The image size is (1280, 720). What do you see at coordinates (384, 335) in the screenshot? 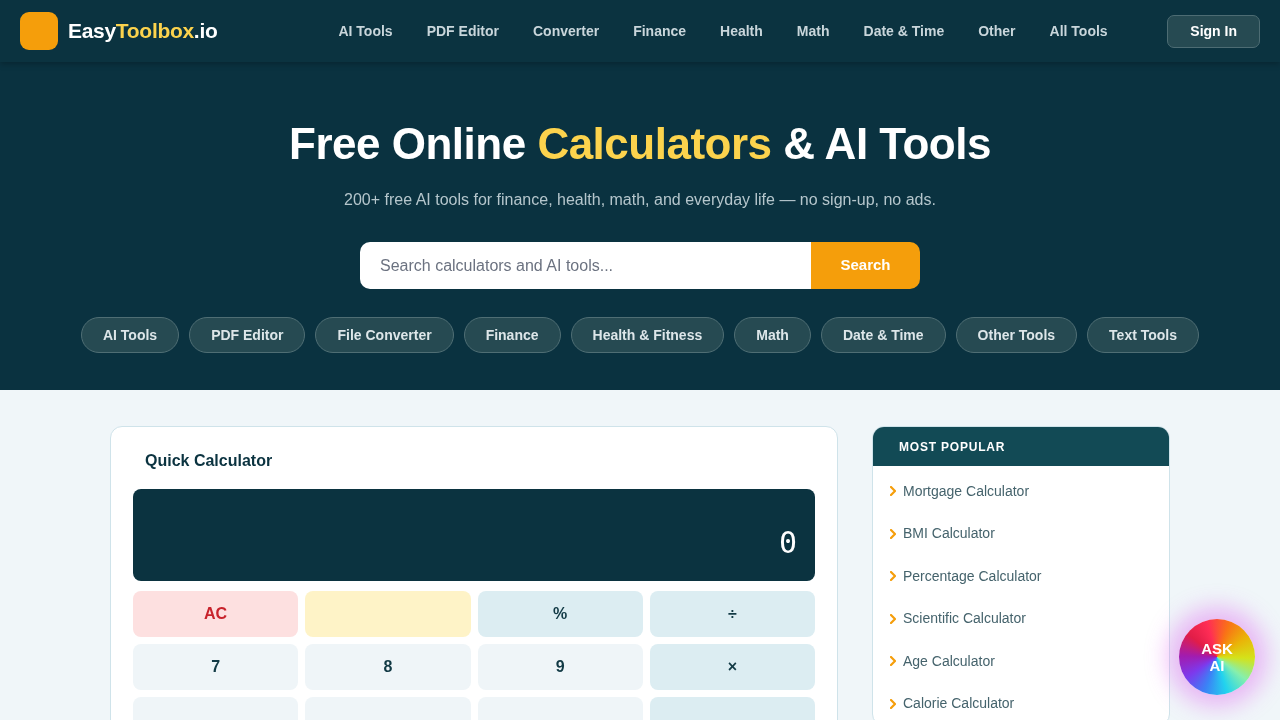
I see `category-chip: File Converter` at bounding box center [384, 335].